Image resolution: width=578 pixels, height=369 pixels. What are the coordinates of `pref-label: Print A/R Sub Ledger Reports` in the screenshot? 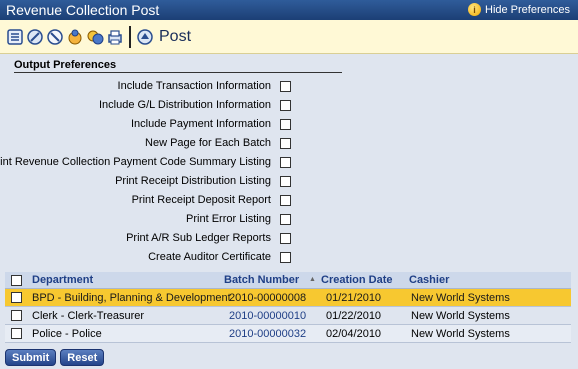 It's located at (198, 238).